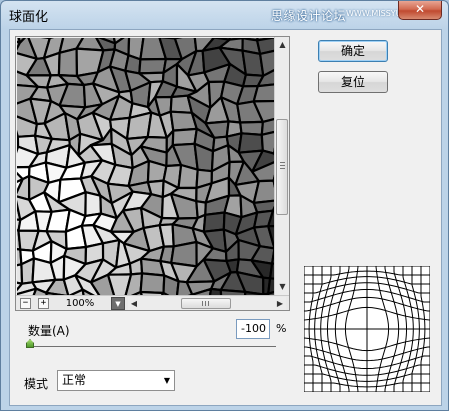  Describe the element at coordinates (49, 331) in the screenshot. I see `amount-label: 数量(A)` at that location.